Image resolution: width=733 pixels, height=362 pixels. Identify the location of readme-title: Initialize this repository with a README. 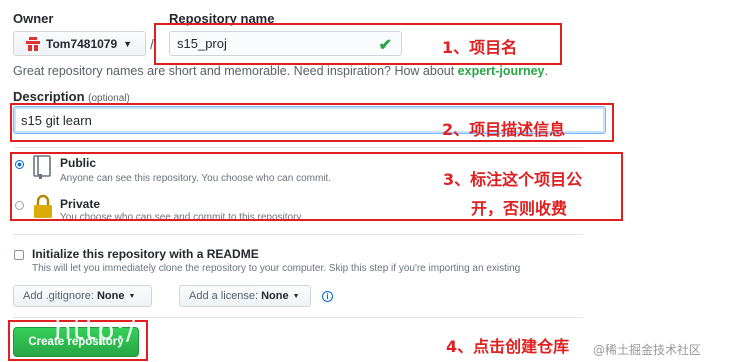
(145, 254).